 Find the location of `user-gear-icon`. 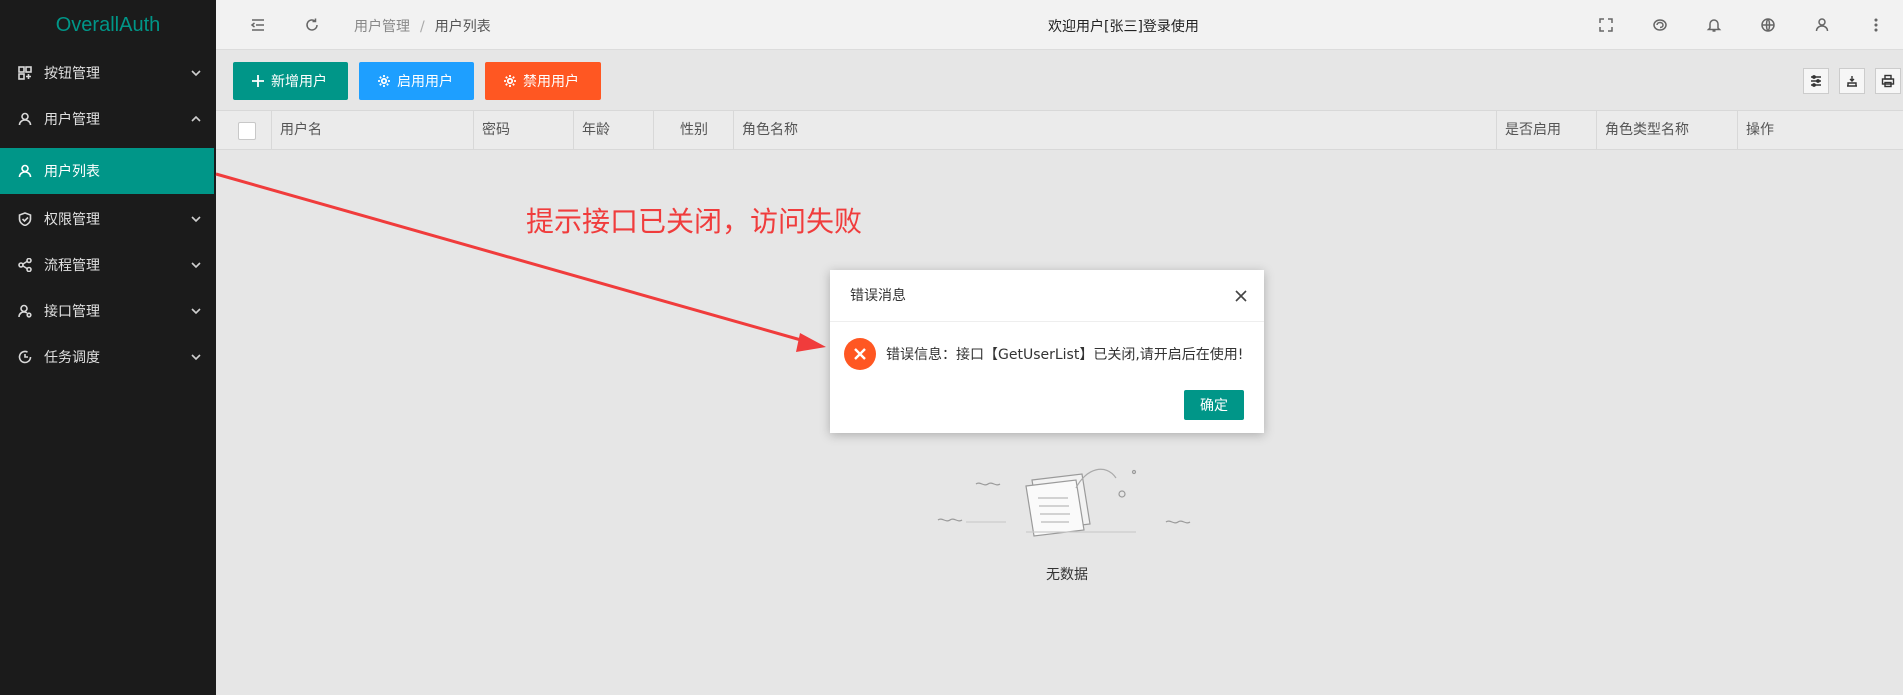

user-gear-icon is located at coordinates (25, 311).